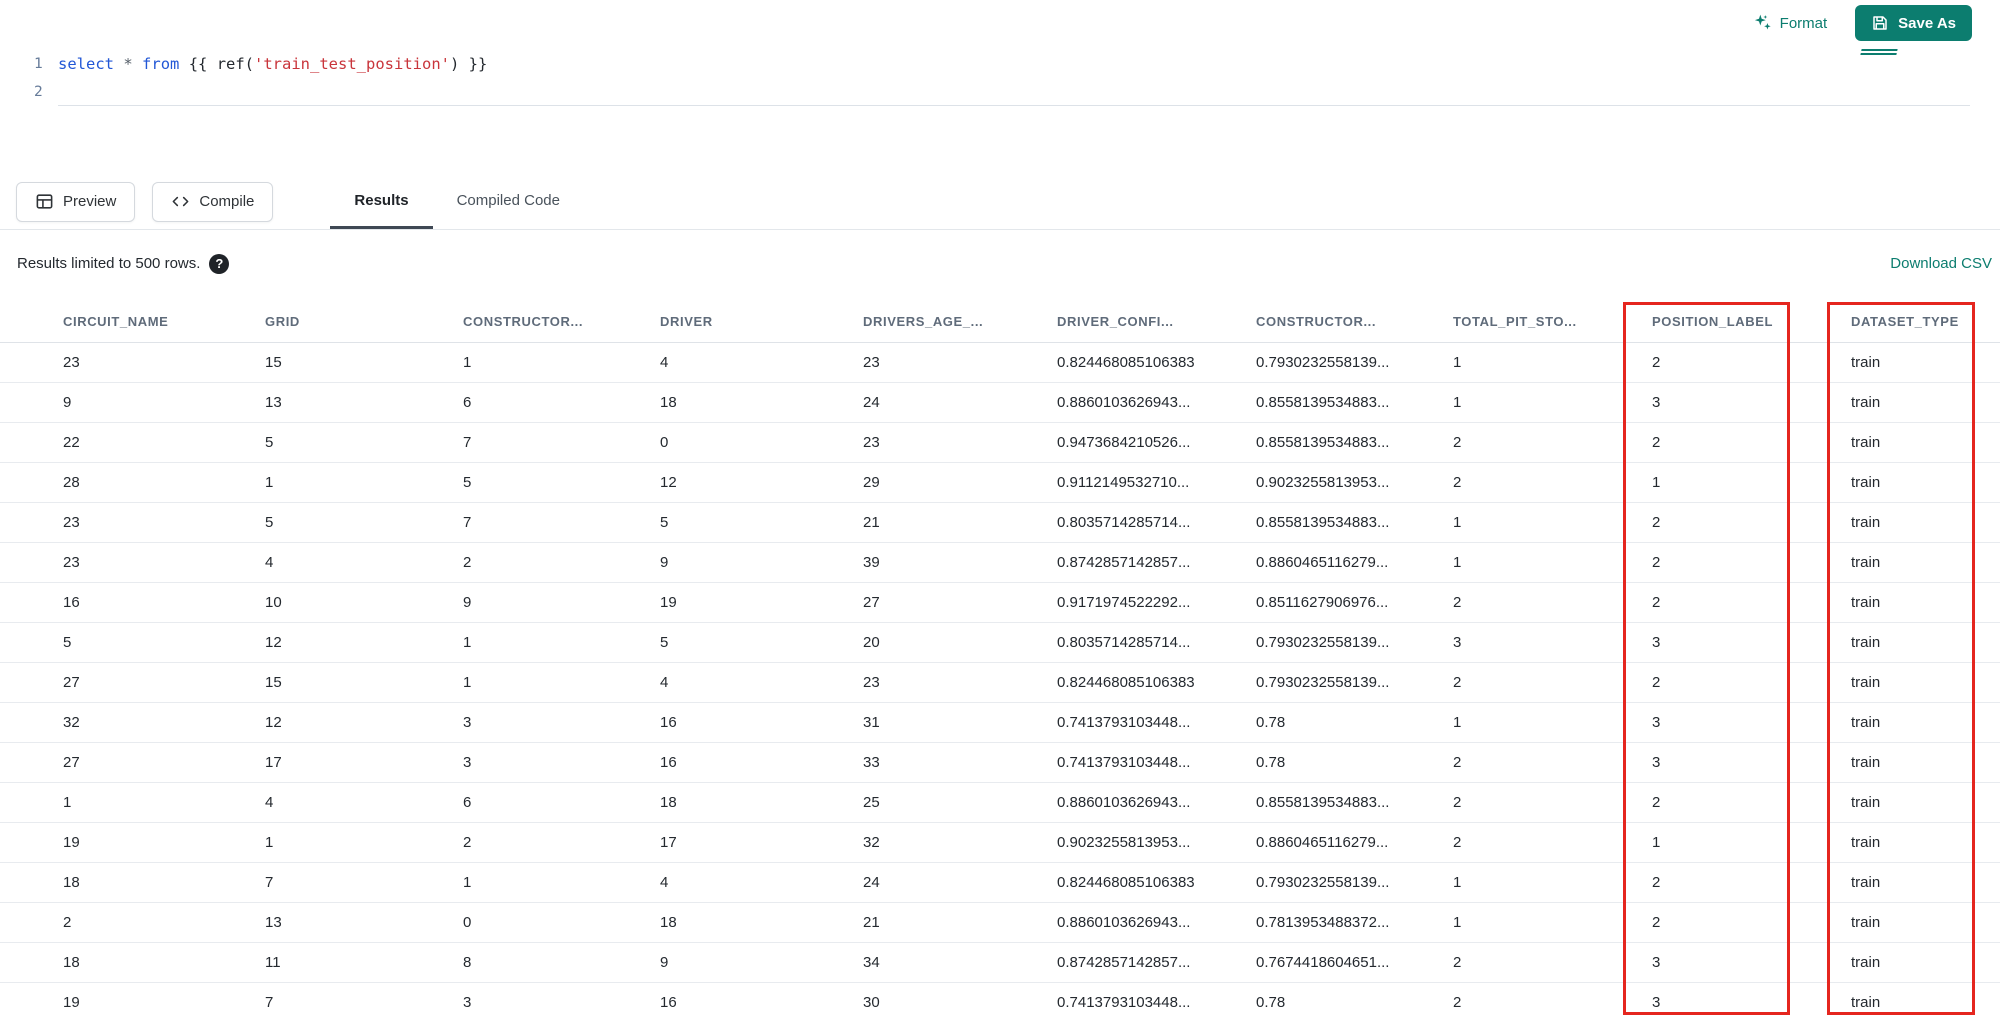  I want to click on save-as-button: Save As, so click(1913, 23).